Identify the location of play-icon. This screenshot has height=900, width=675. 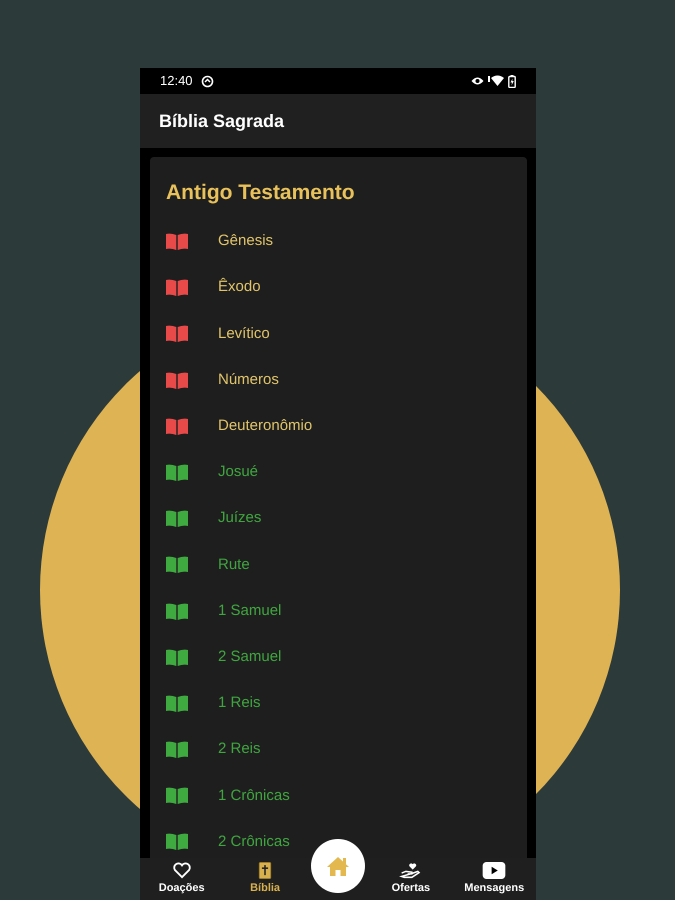
(494, 870).